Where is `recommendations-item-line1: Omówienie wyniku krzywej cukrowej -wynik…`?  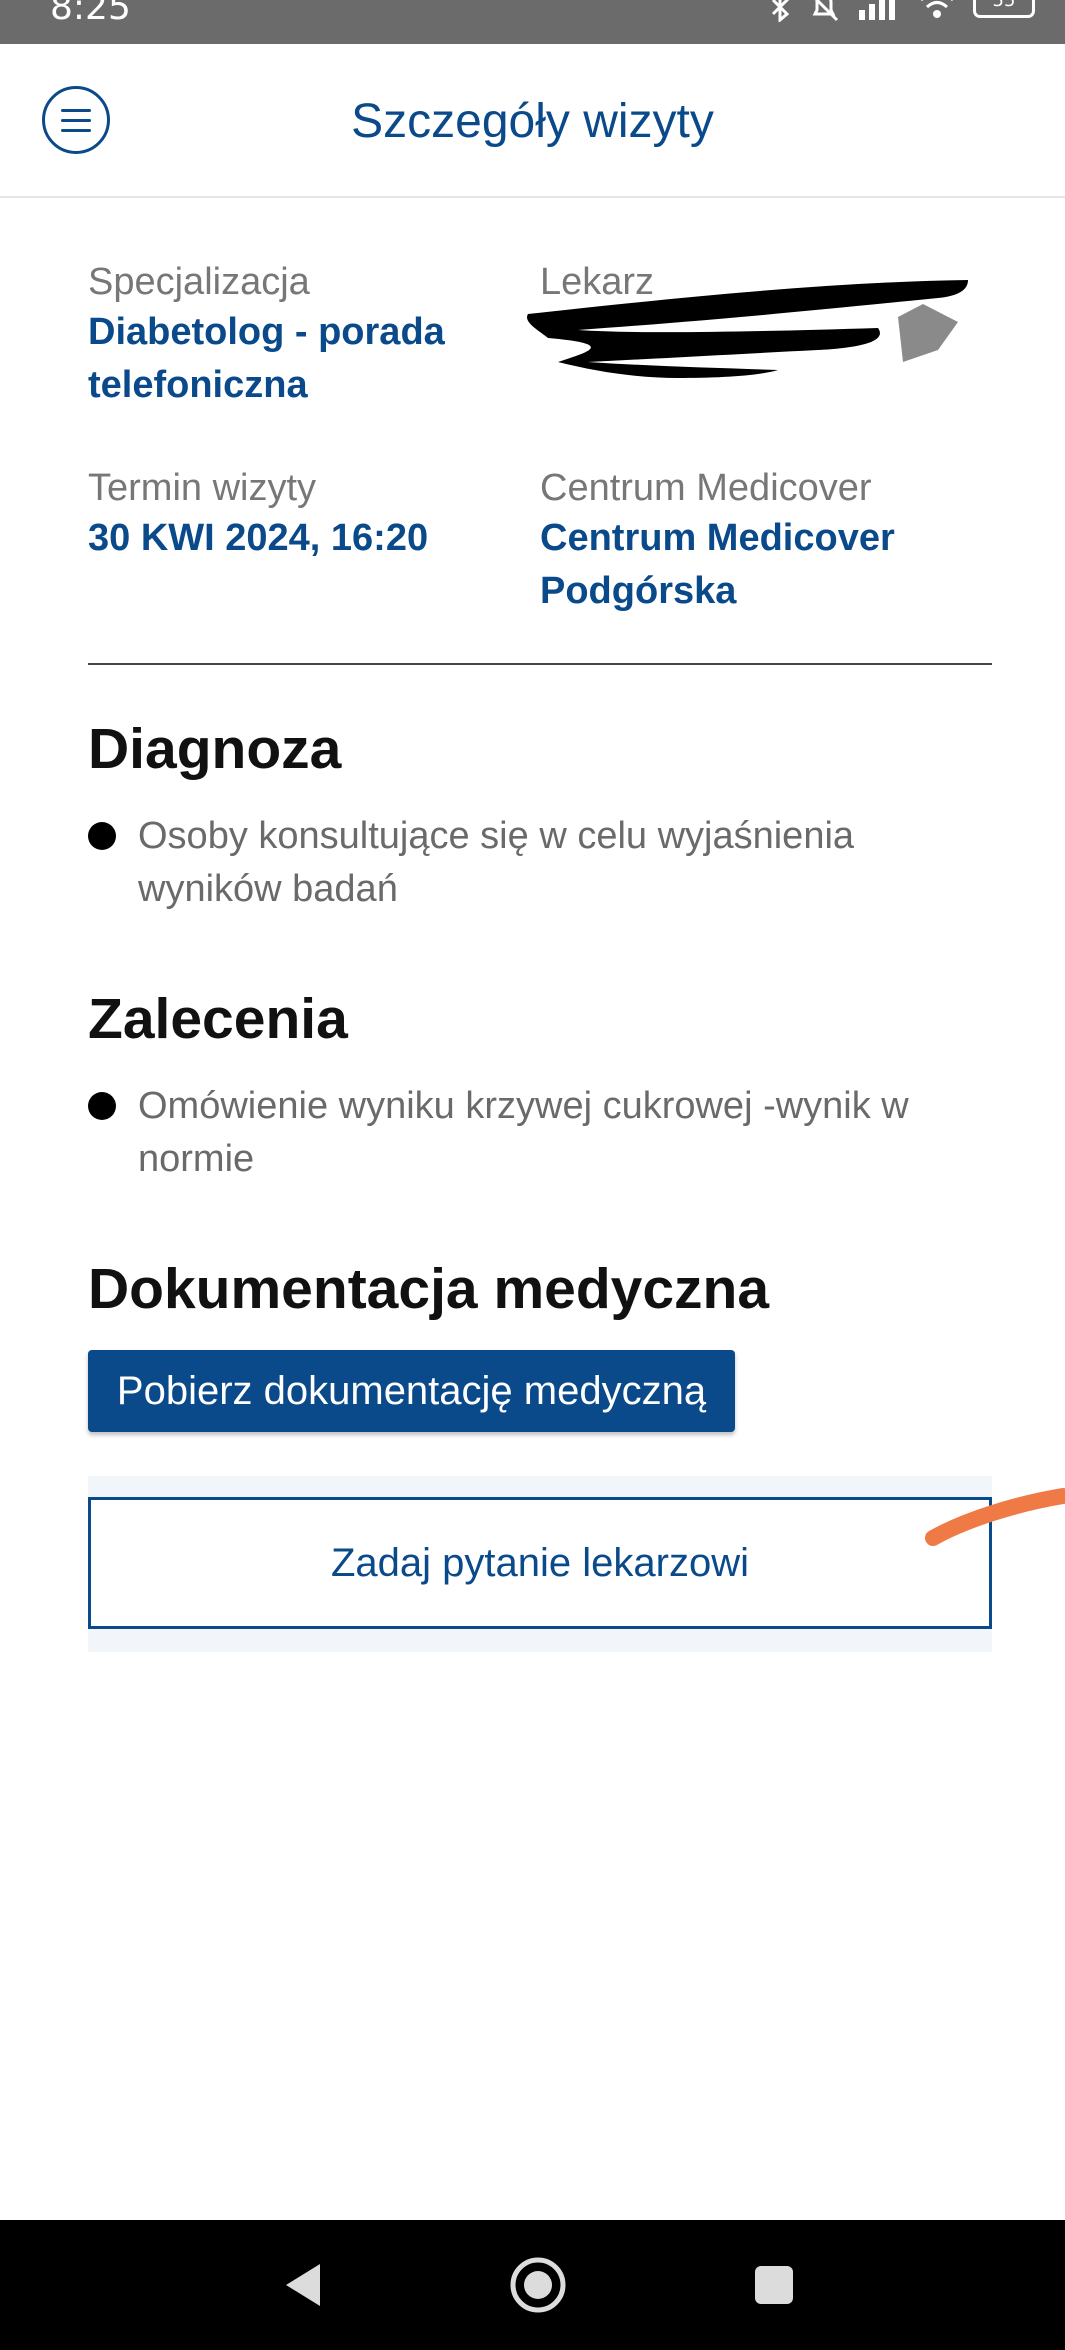 recommendations-item-line1: Omówienie wyniku krzywej cukrowej -wynik… is located at coordinates (523, 1106).